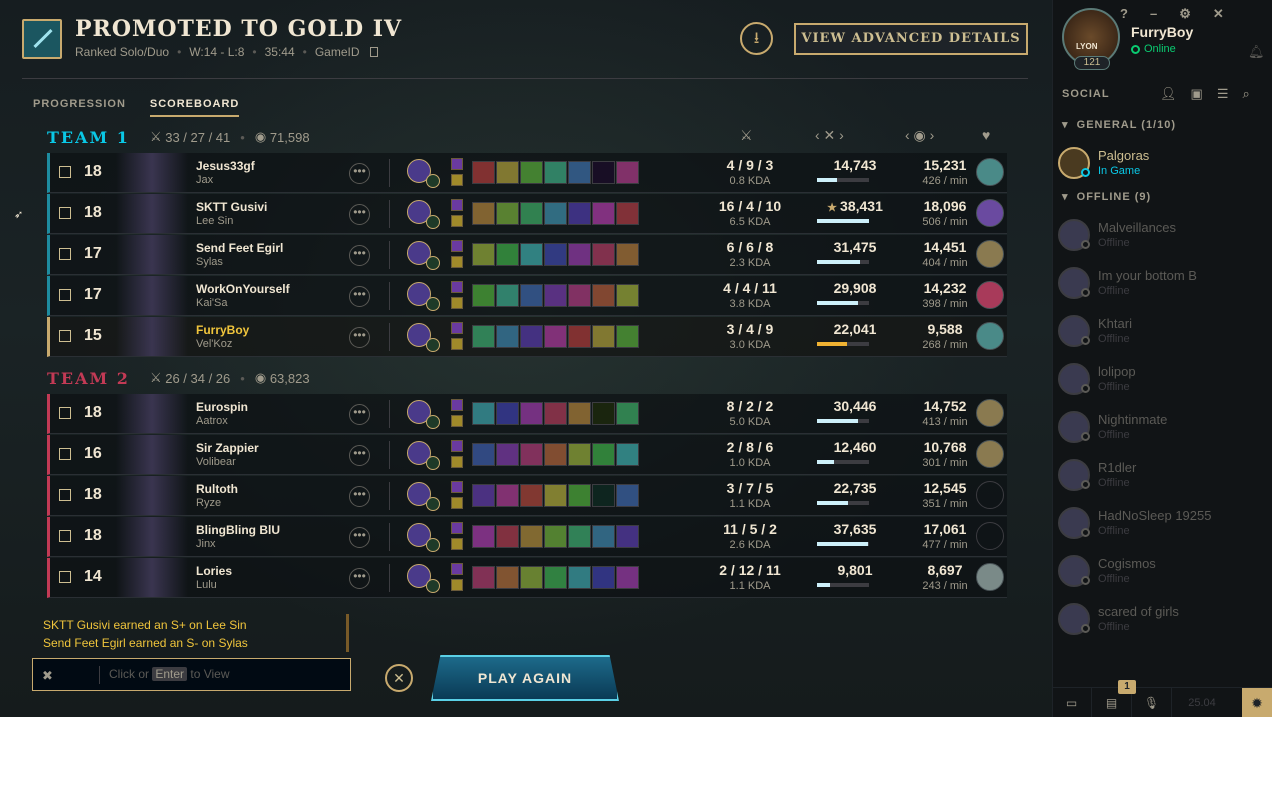 This screenshot has height=802, width=1272. Describe the element at coordinates (194, 107) in the screenshot. I see `tab-scoreboard: SCOREBOARD` at that location.